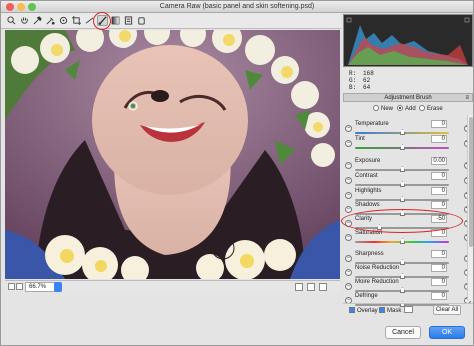 This screenshot has height=346, width=474. What do you see at coordinates (367, 80) in the screenshot?
I see `g-value: 62` at bounding box center [367, 80].